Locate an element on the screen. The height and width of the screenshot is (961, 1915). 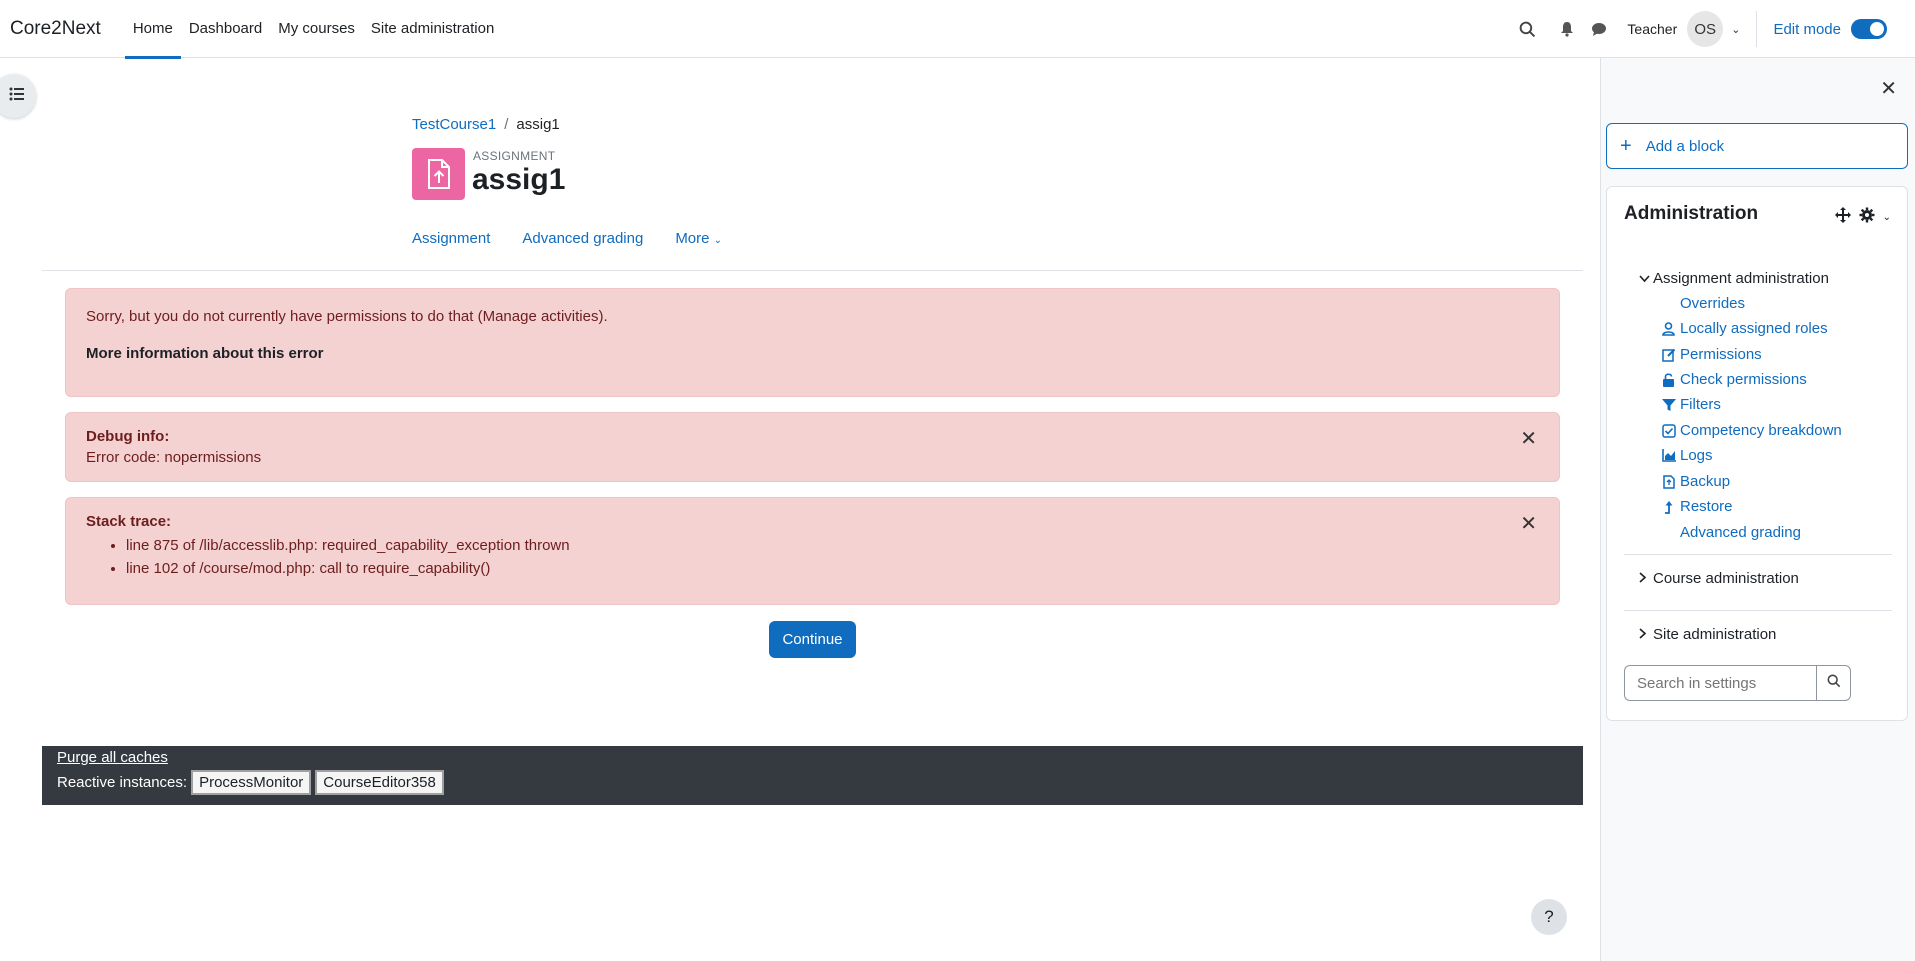
tab-more: More ⌄ is located at coordinates (698, 238).